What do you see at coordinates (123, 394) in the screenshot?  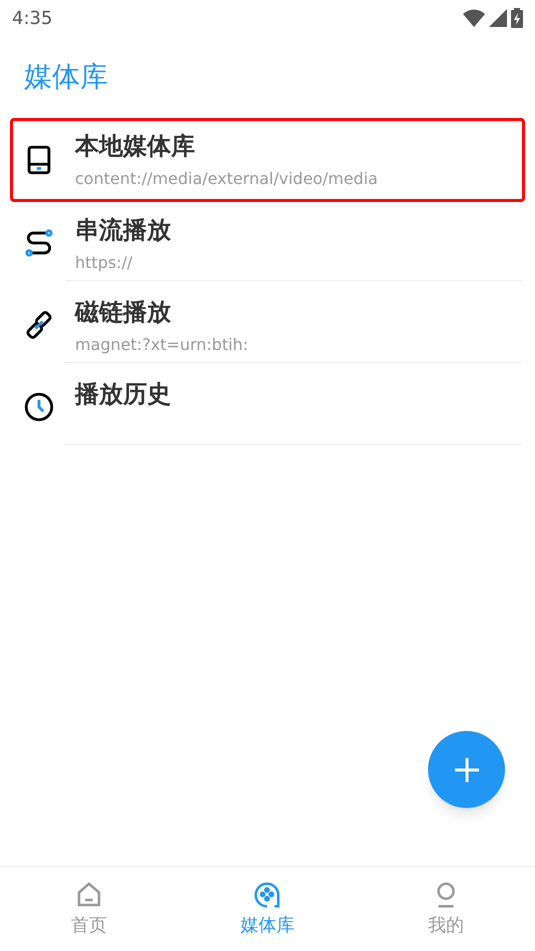 I see `item-title: 播放历史` at bounding box center [123, 394].